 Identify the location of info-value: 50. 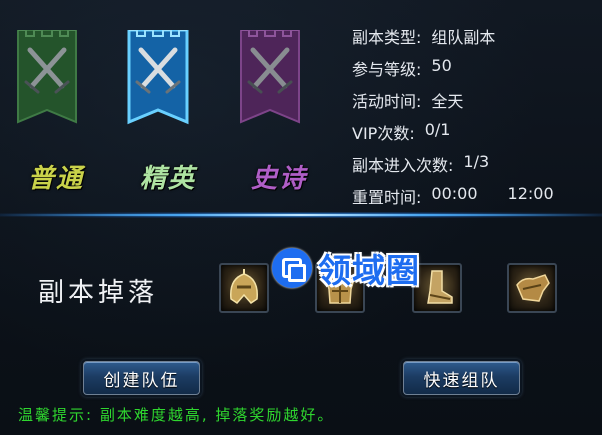
(441, 65).